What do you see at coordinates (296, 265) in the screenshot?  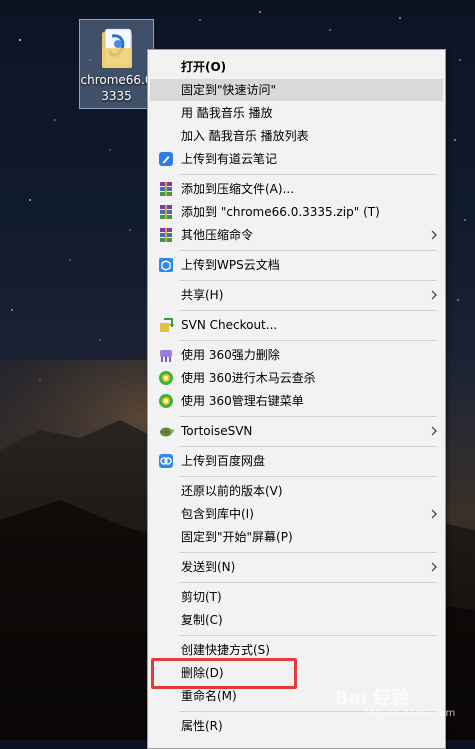 I see `menu-item-wps-upload: 上传到WPS云文档` at bounding box center [296, 265].